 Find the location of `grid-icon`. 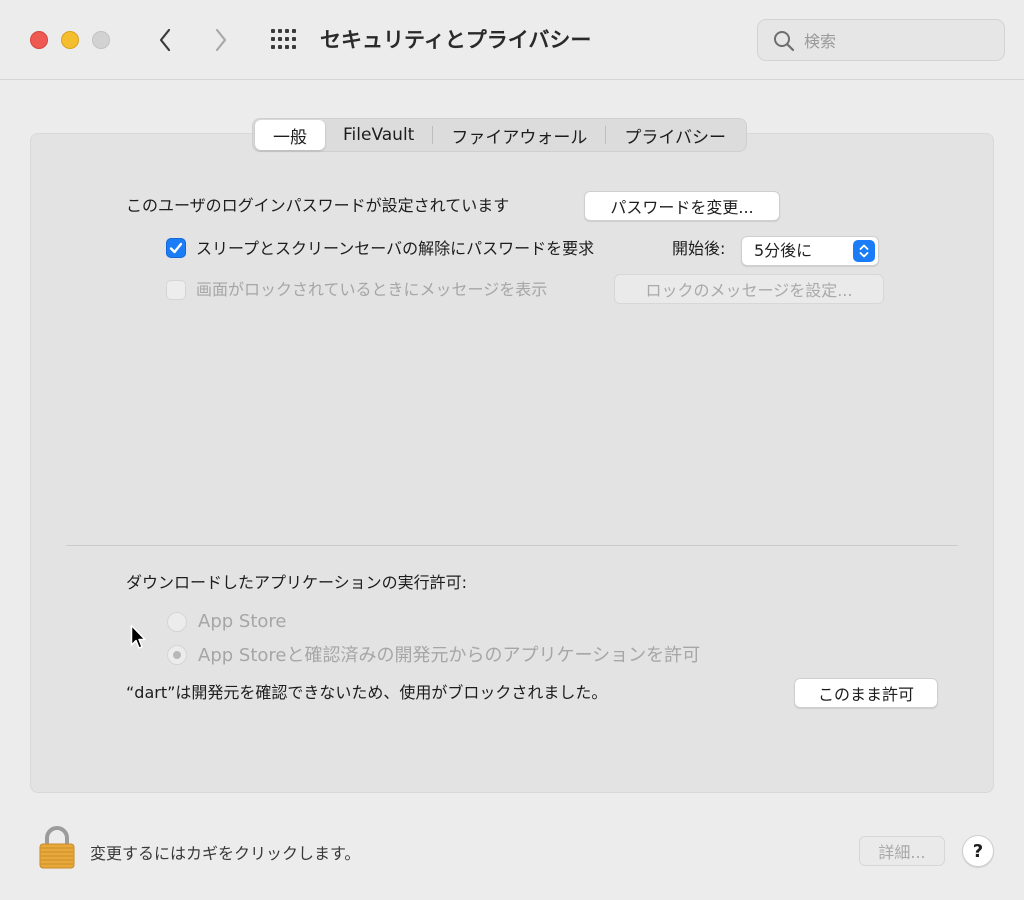

grid-icon is located at coordinates (283, 39).